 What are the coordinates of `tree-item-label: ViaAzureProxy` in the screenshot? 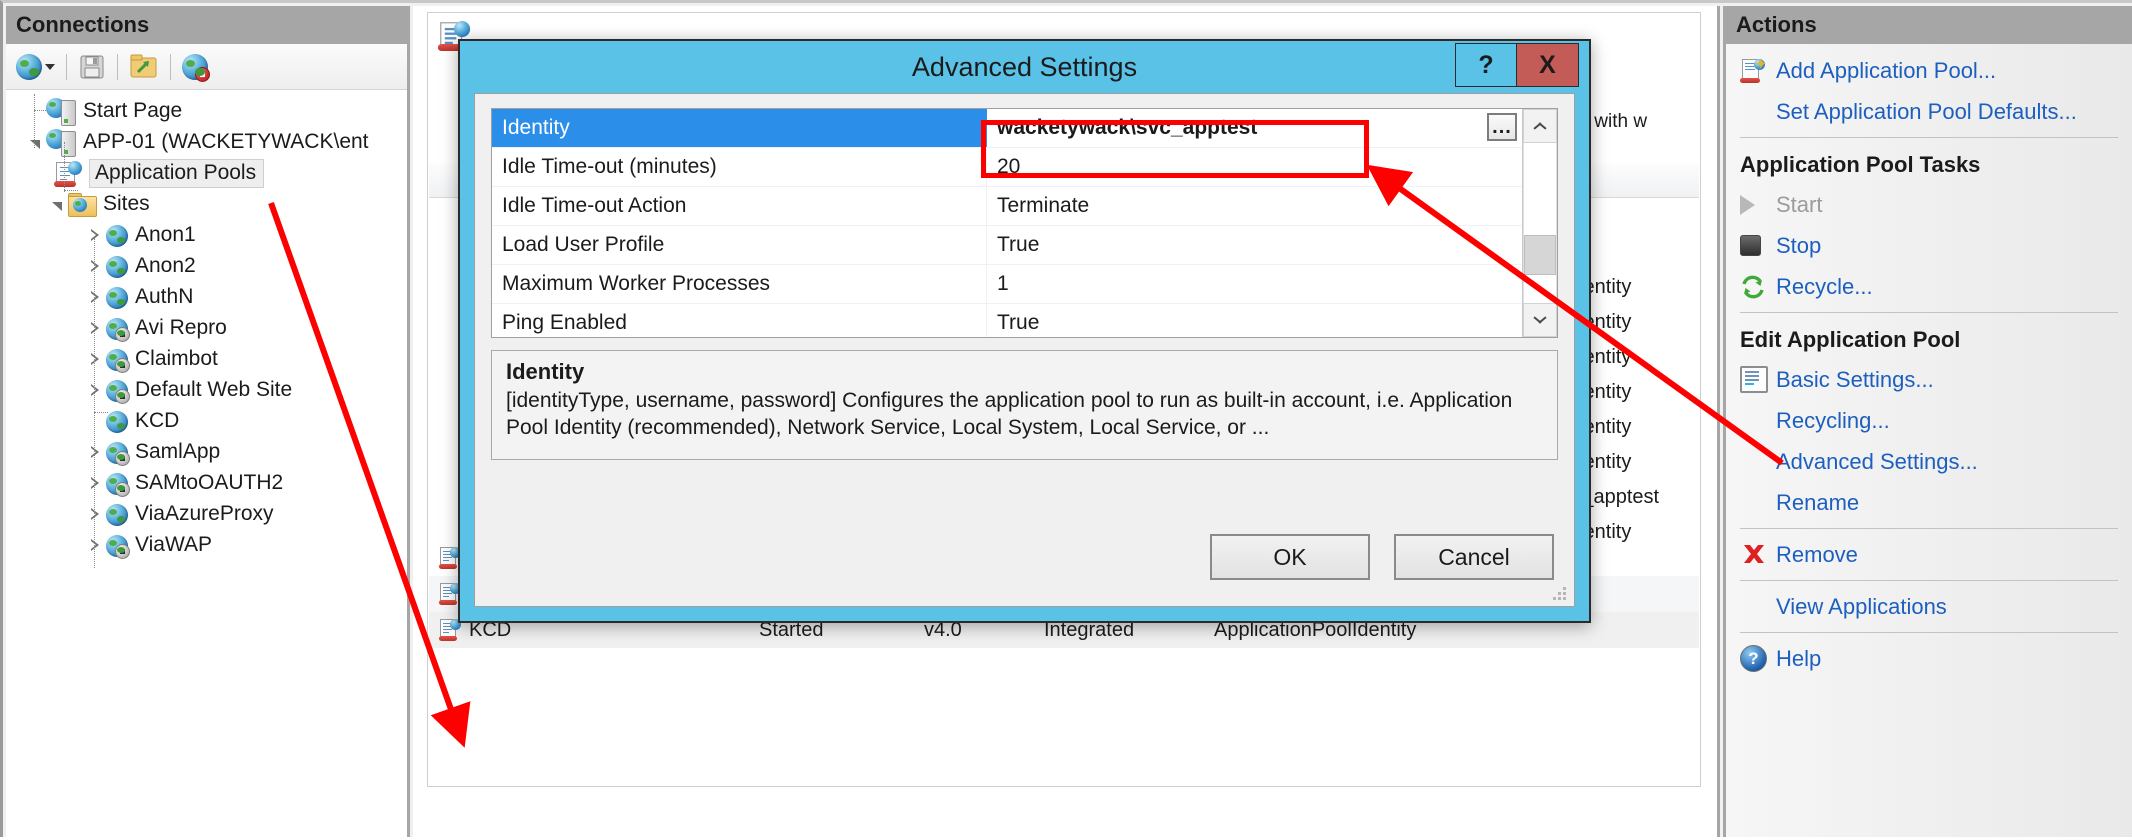 It's located at (204, 513).